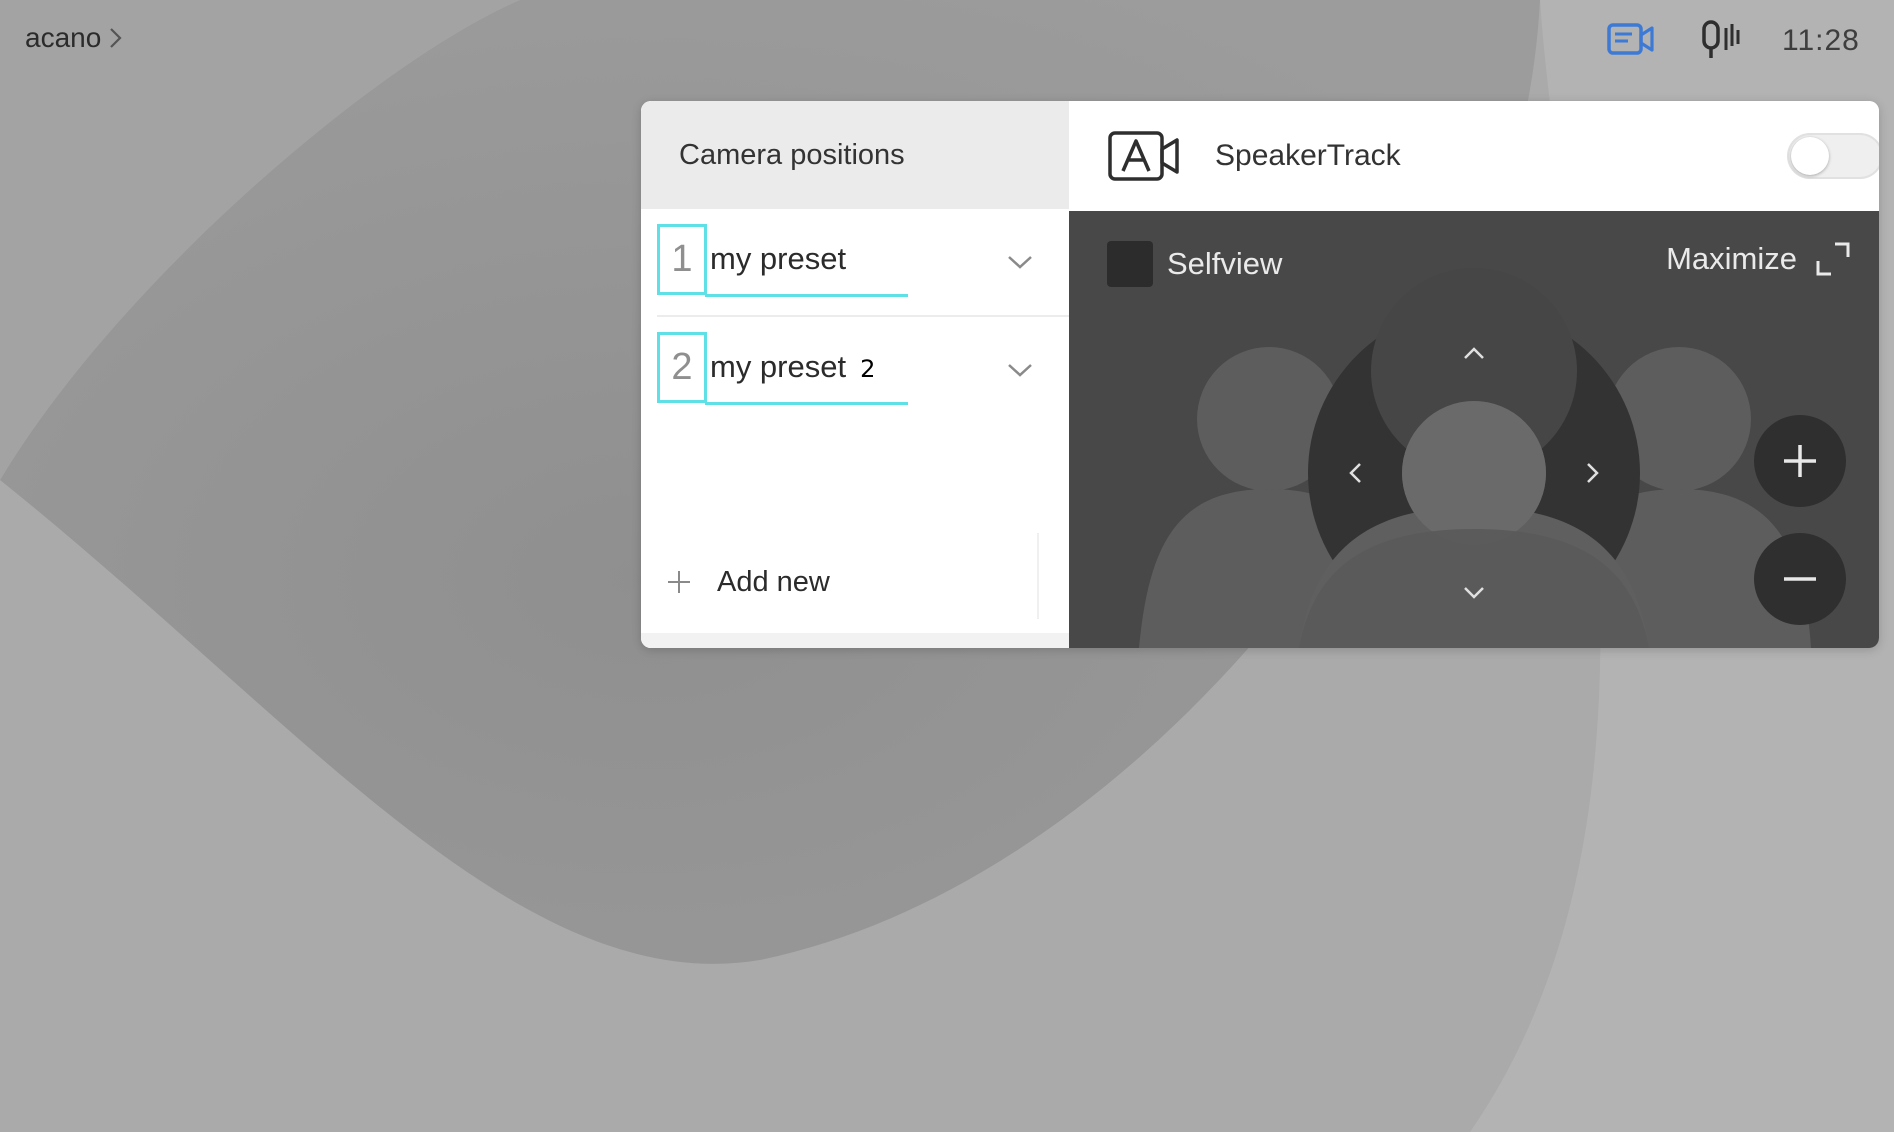 The height and width of the screenshot is (1132, 1894). I want to click on add-new-preset-button: Add new, so click(830, 582).